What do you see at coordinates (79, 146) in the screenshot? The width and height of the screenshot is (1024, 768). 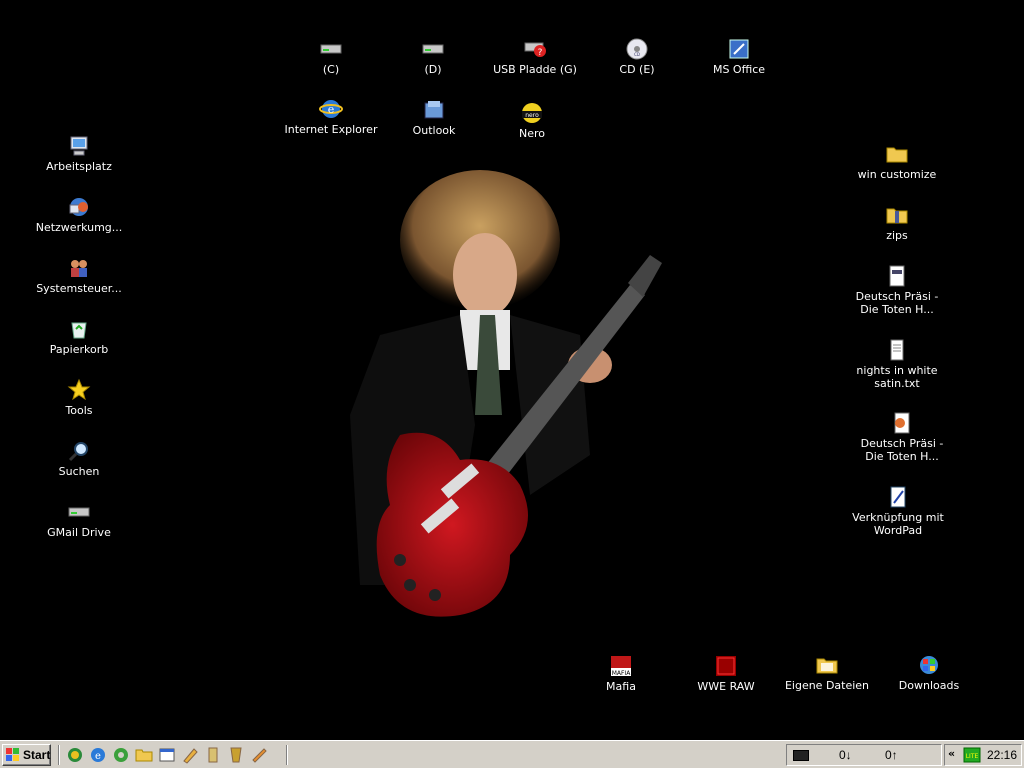 I see `my-computer-icon` at bounding box center [79, 146].